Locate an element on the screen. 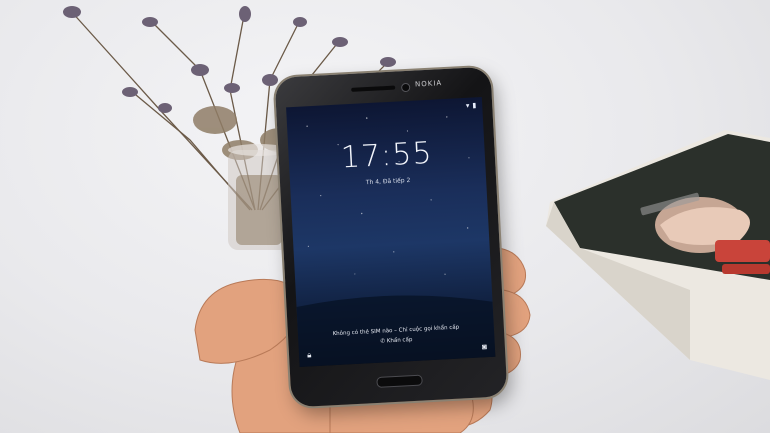 This screenshot has width=770, height=433. wifi-icon: ▾ is located at coordinates (467, 106).